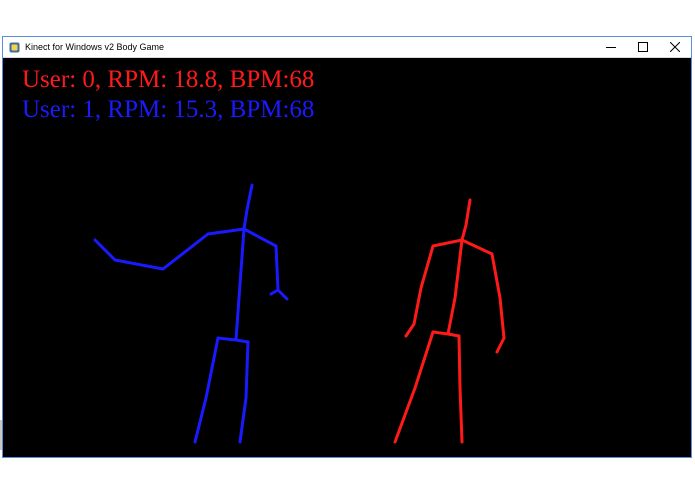 The height and width of the screenshot is (494, 695). I want to click on skeleton-user-1-right-arm, so click(265, 264).